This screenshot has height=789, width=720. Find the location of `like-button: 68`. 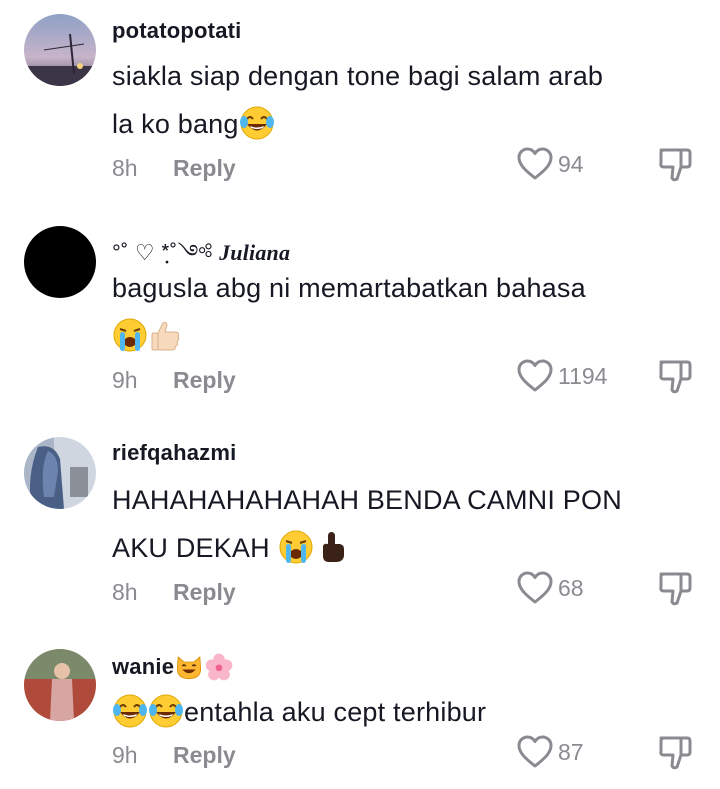

like-button: 68 is located at coordinates (550, 588).